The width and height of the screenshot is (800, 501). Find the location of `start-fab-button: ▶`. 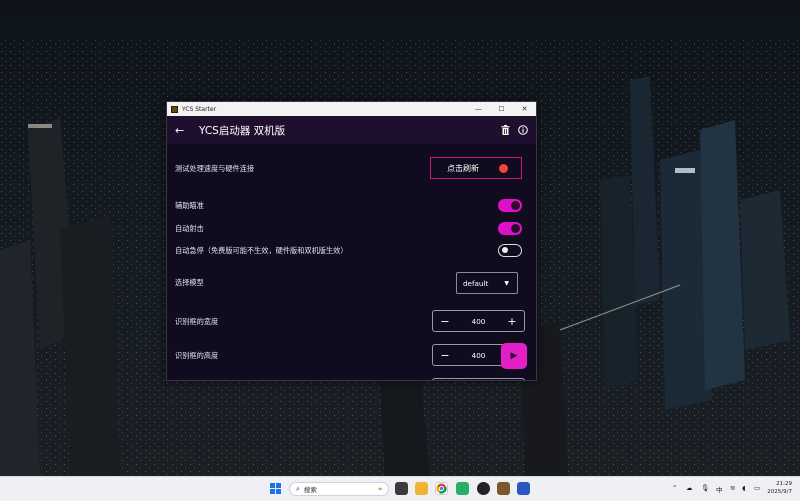

start-fab-button: ▶ is located at coordinates (514, 356).